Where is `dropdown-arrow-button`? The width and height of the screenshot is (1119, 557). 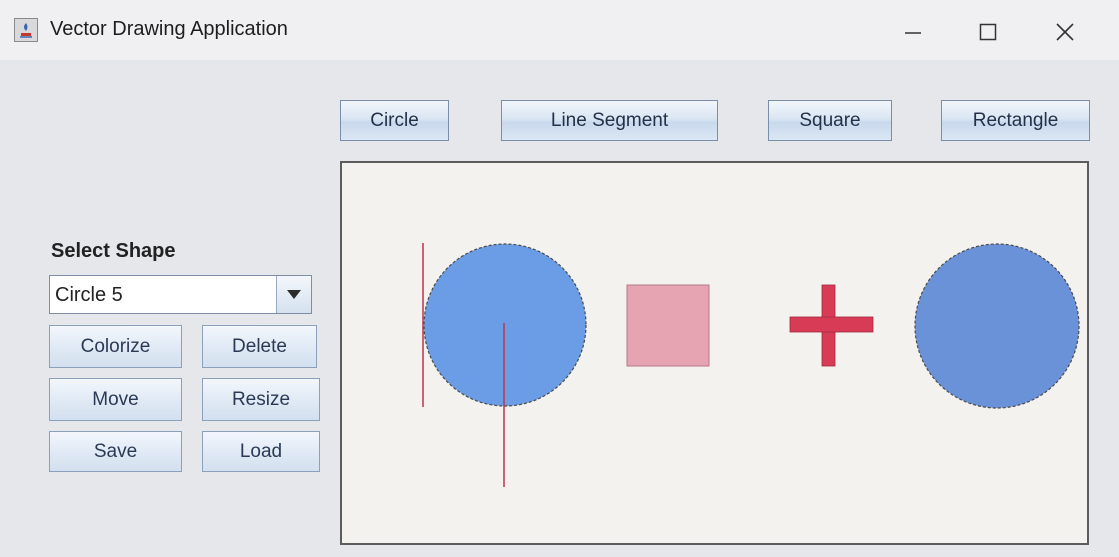
dropdown-arrow-button is located at coordinates (293, 294).